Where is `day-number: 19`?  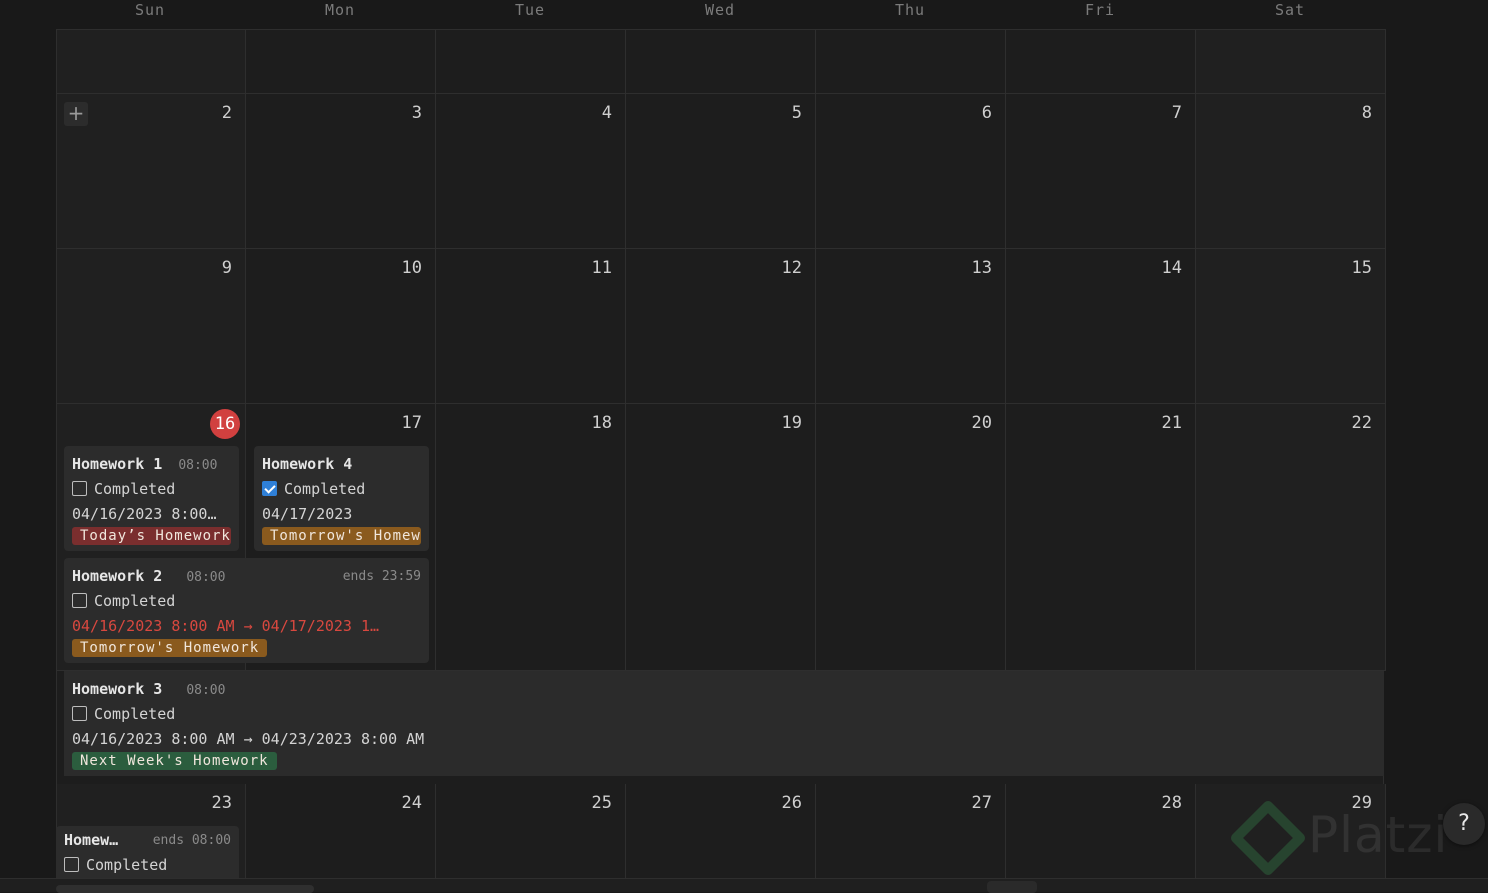
day-number: 19 is located at coordinates (791, 423).